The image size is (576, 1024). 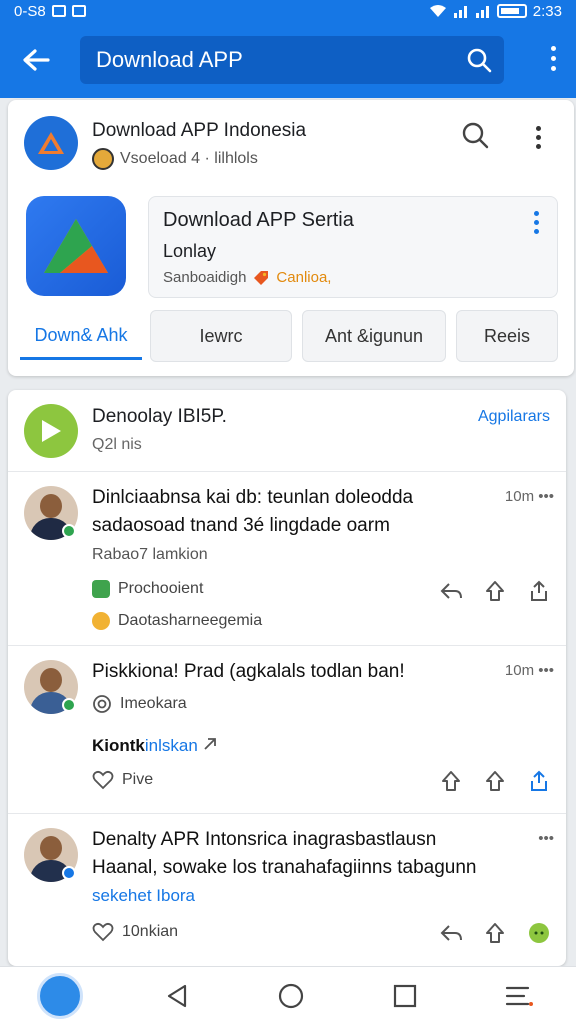 I want to click on app-triangle-icon, so click(x=76, y=246).